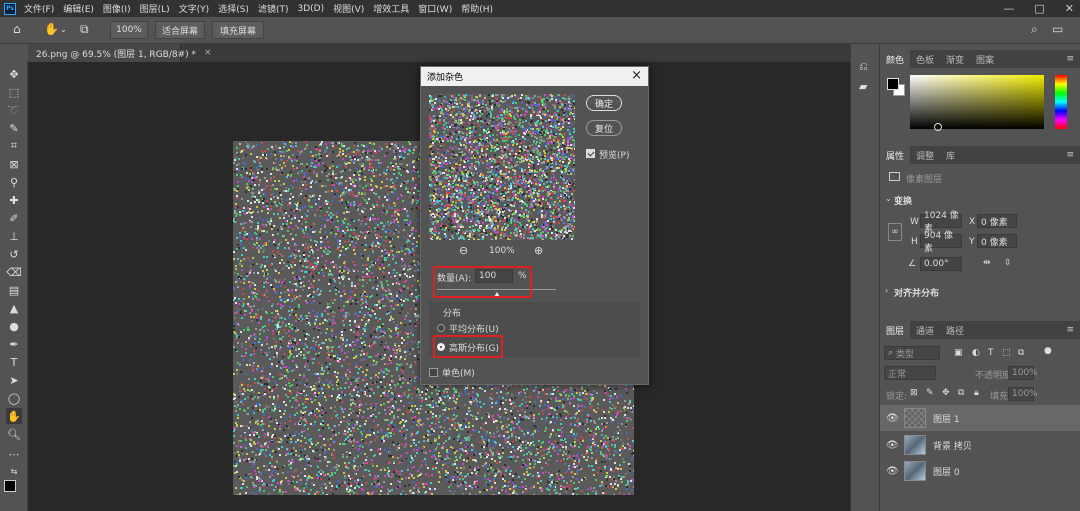 Image resolution: width=1080 pixels, height=511 pixels. What do you see at coordinates (604, 103) in the screenshot?
I see `ok-button: 确定` at bounding box center [604, 103].